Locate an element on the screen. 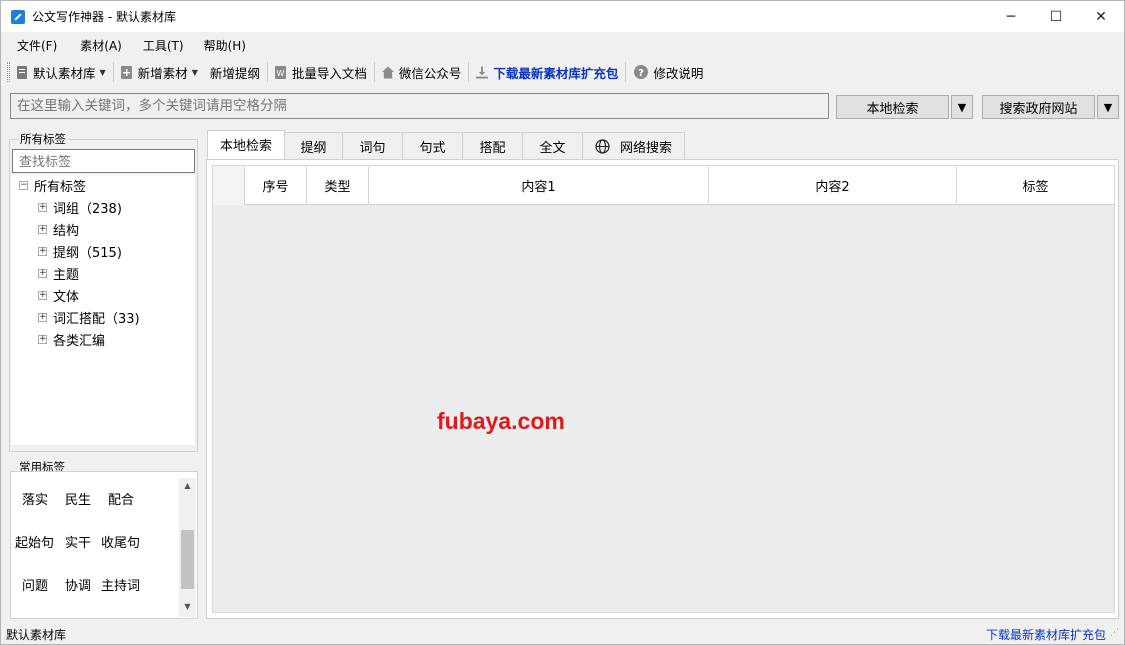 The image size is (1125, 645). result-tabs: 本地检索 提纲 词句 句式 搭配 全文 网络搜索 is located at coordinates (446, 145).